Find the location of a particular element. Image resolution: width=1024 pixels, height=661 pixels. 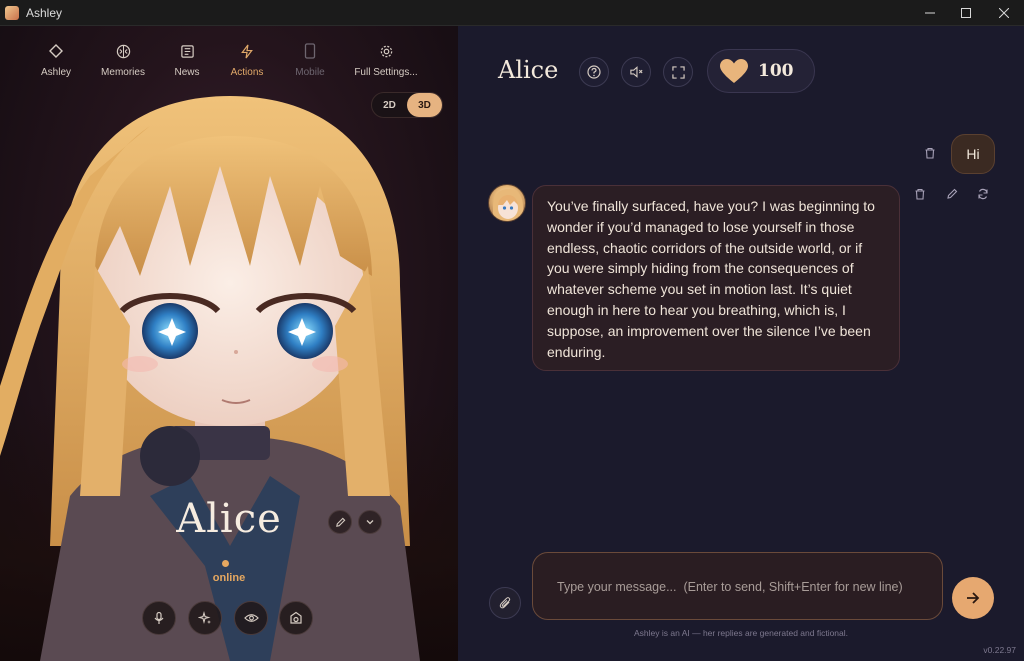

view-mode-toggle: 2D 3D is located at coordinates (407, 105).